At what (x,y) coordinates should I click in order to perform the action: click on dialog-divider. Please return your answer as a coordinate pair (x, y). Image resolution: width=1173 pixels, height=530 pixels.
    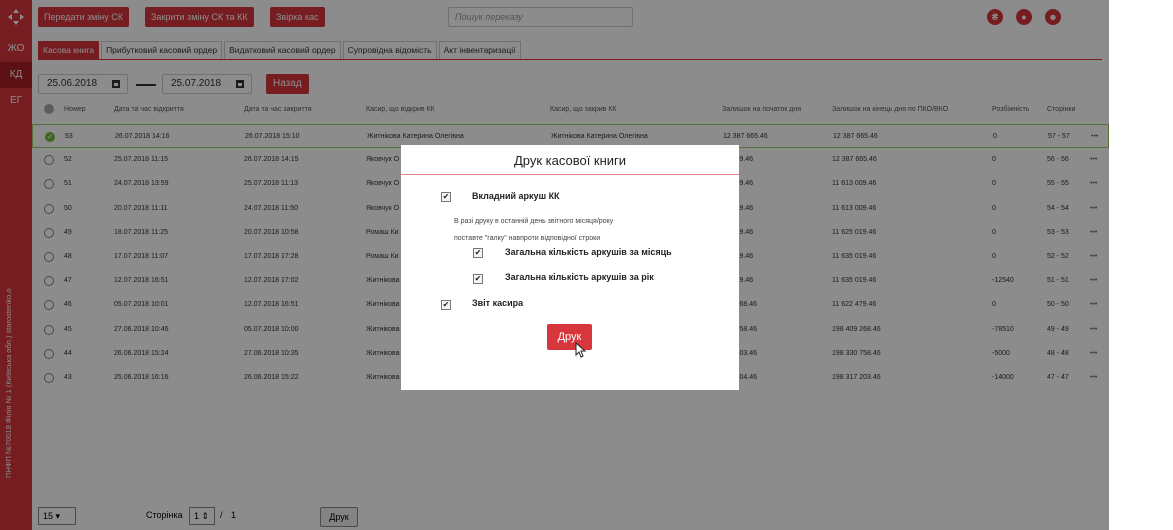
    Looking at the image, I should click on (570, 174).